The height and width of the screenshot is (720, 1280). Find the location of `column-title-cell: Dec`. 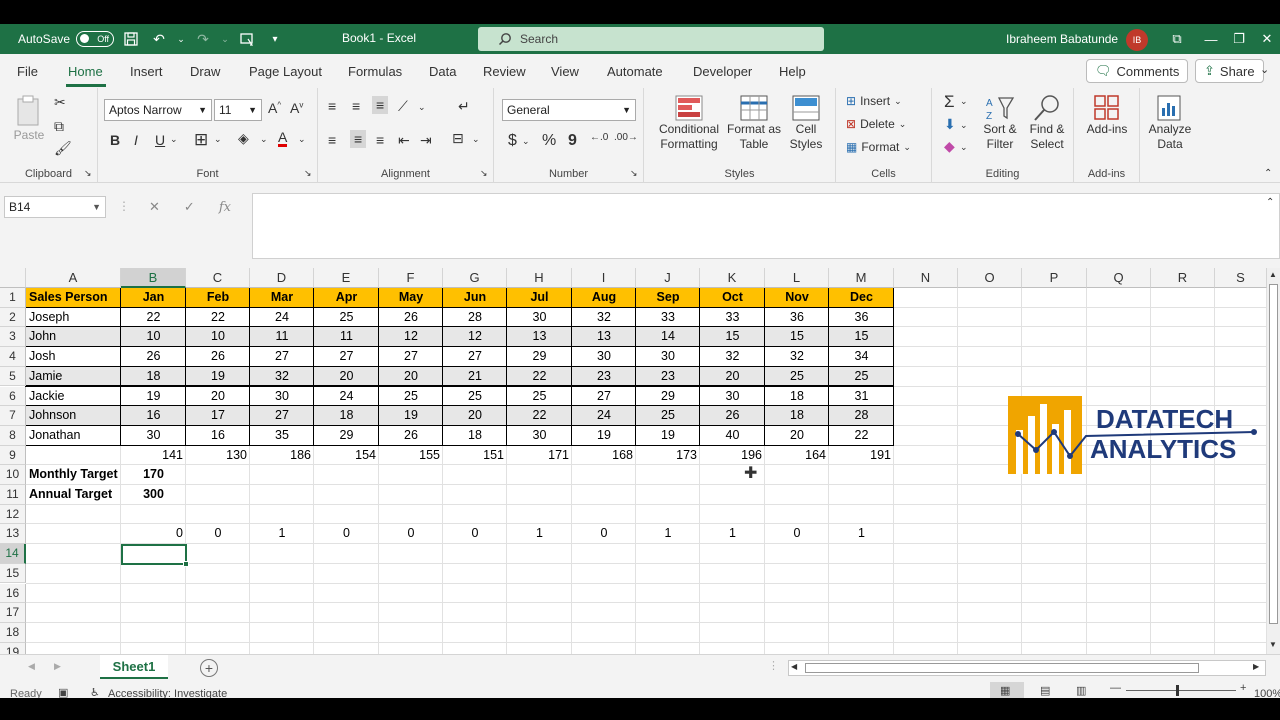

column-title-cell: Dec is located at coordinates (861, 298).